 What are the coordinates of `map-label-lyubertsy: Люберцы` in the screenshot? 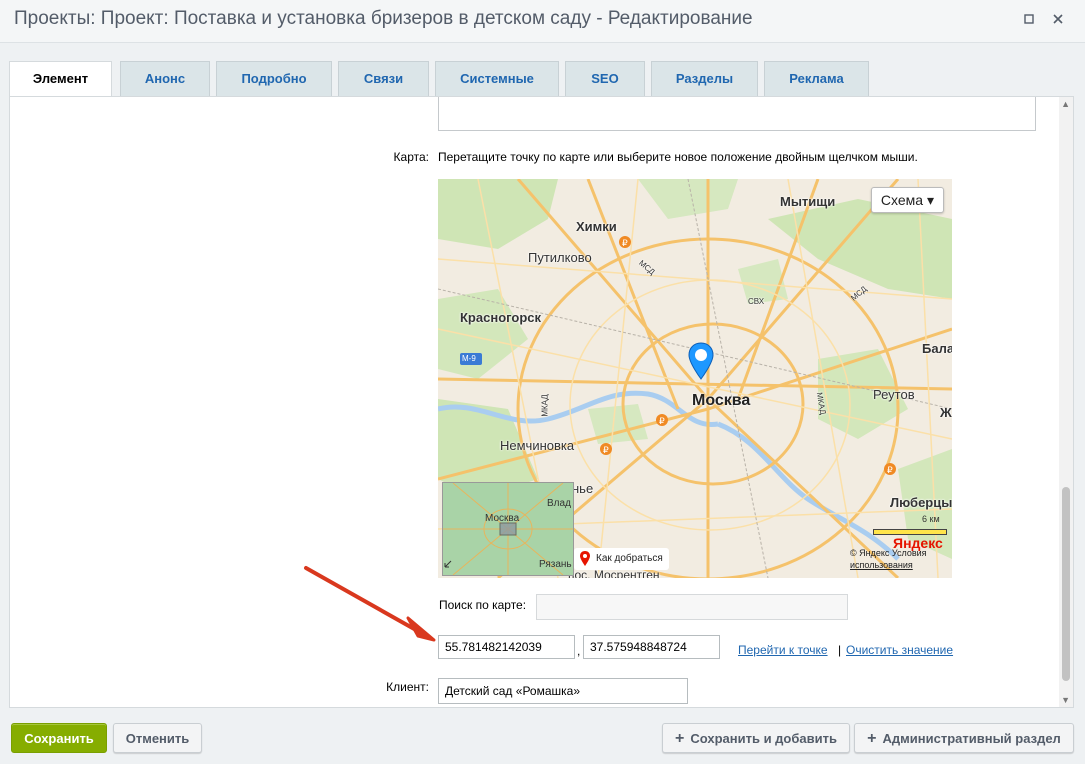 It's located at (921, 502).